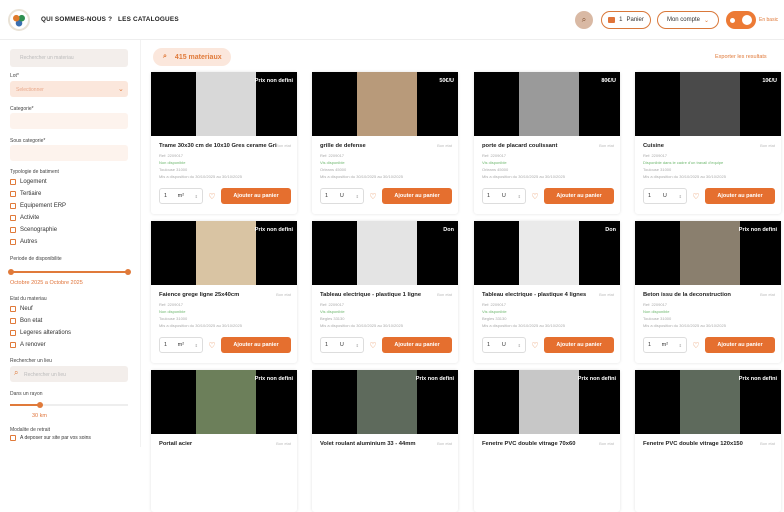 The image size is (784, 512). I want to click on account-button: Mon compte ⌄, so click(688, 20).